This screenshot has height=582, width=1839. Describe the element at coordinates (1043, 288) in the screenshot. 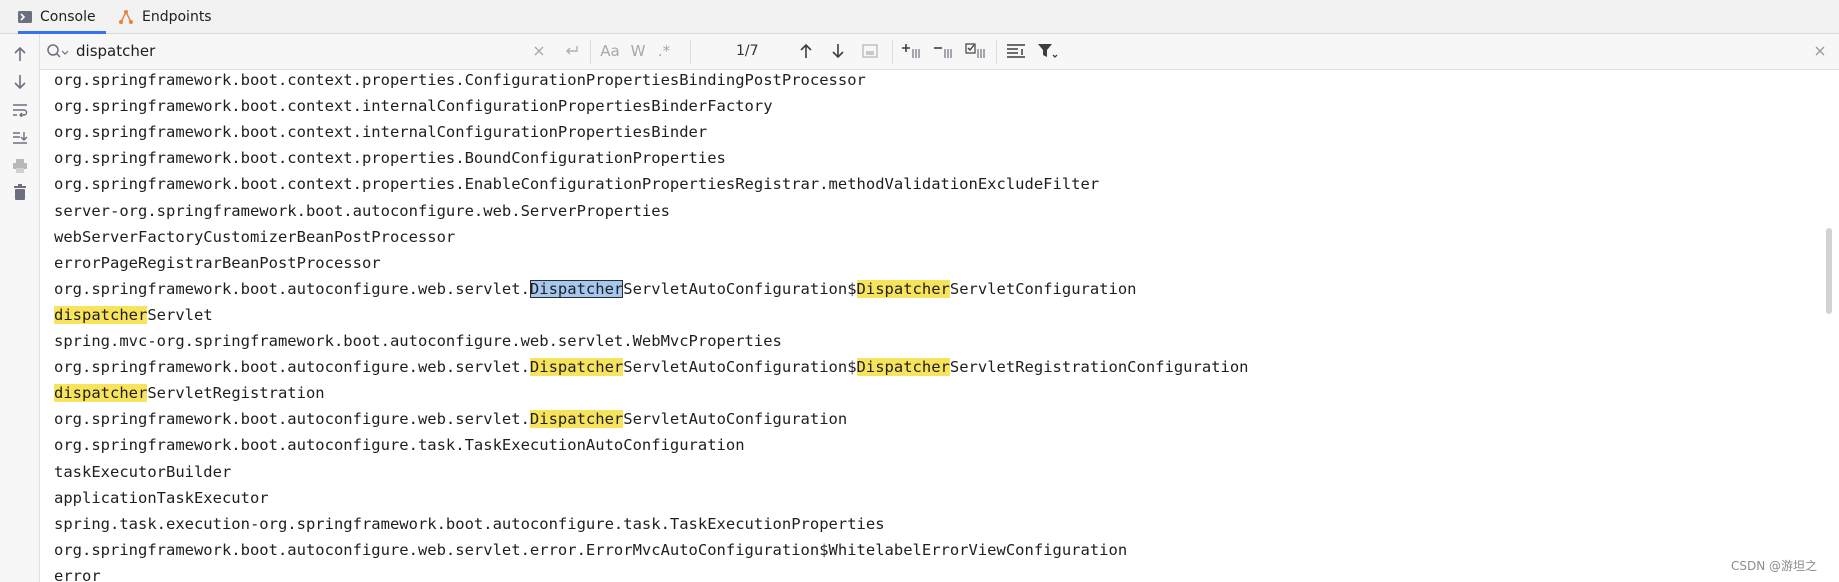

I see `line-text: ServletConfiguration` at that location.